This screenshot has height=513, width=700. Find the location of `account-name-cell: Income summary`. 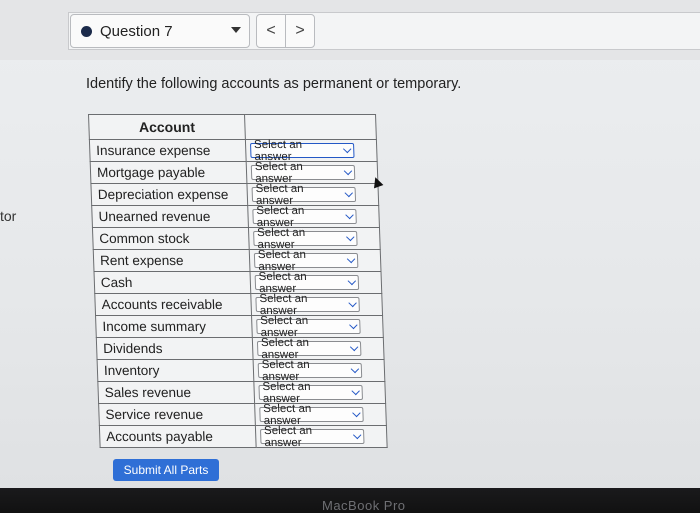

account-name-cell: Income summary is located at coordinates (174, 326).